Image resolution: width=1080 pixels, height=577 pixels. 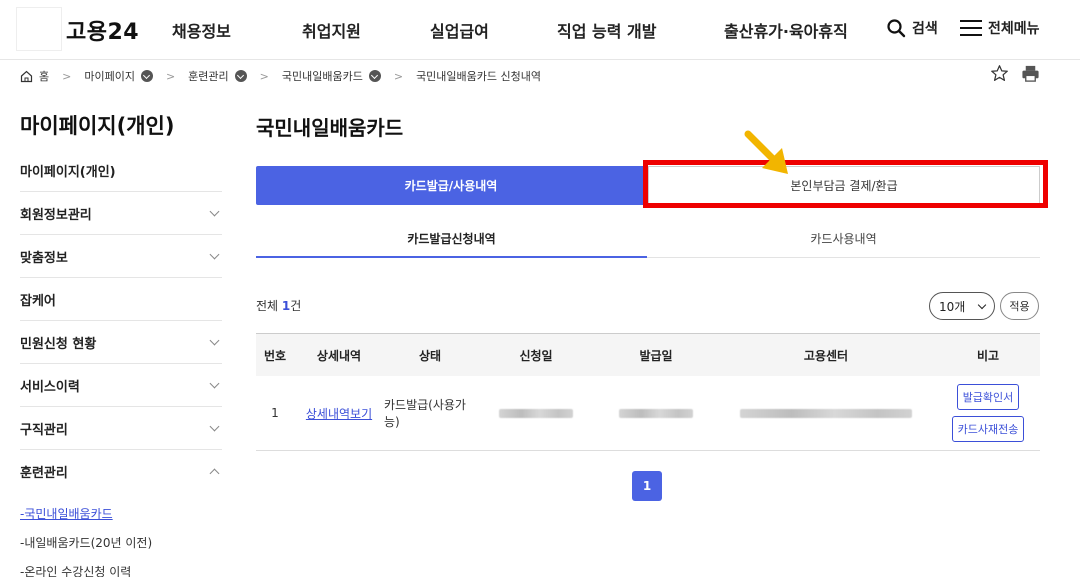 What do you see at coordinates (536, 413) in the screenshot?
I see `redacted-apply-date` at bounding box center [536, 413].